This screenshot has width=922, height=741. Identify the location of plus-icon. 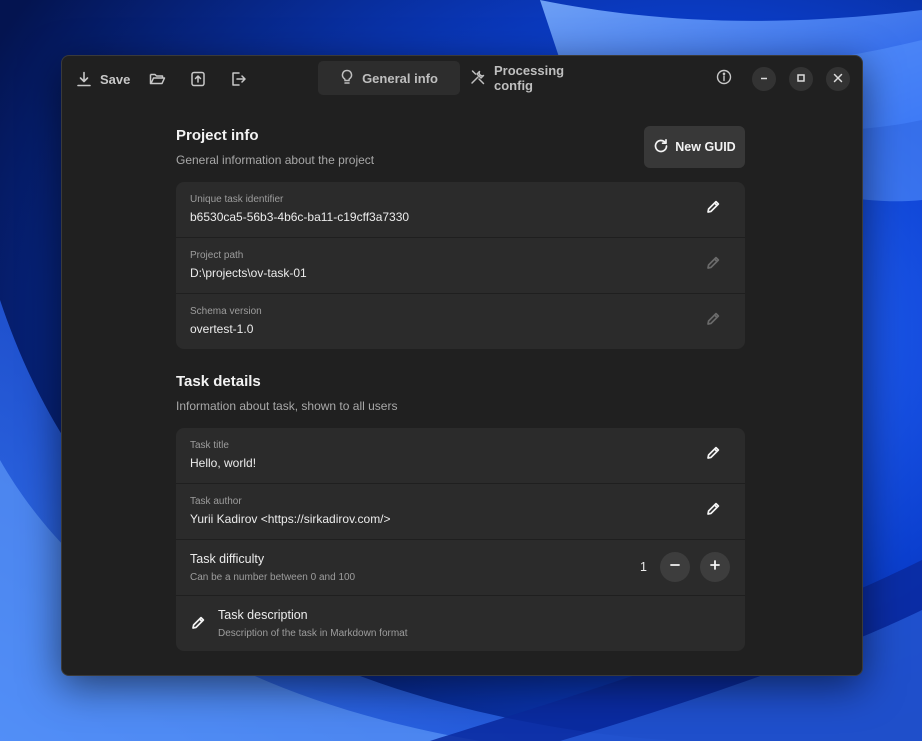
(715, 567).